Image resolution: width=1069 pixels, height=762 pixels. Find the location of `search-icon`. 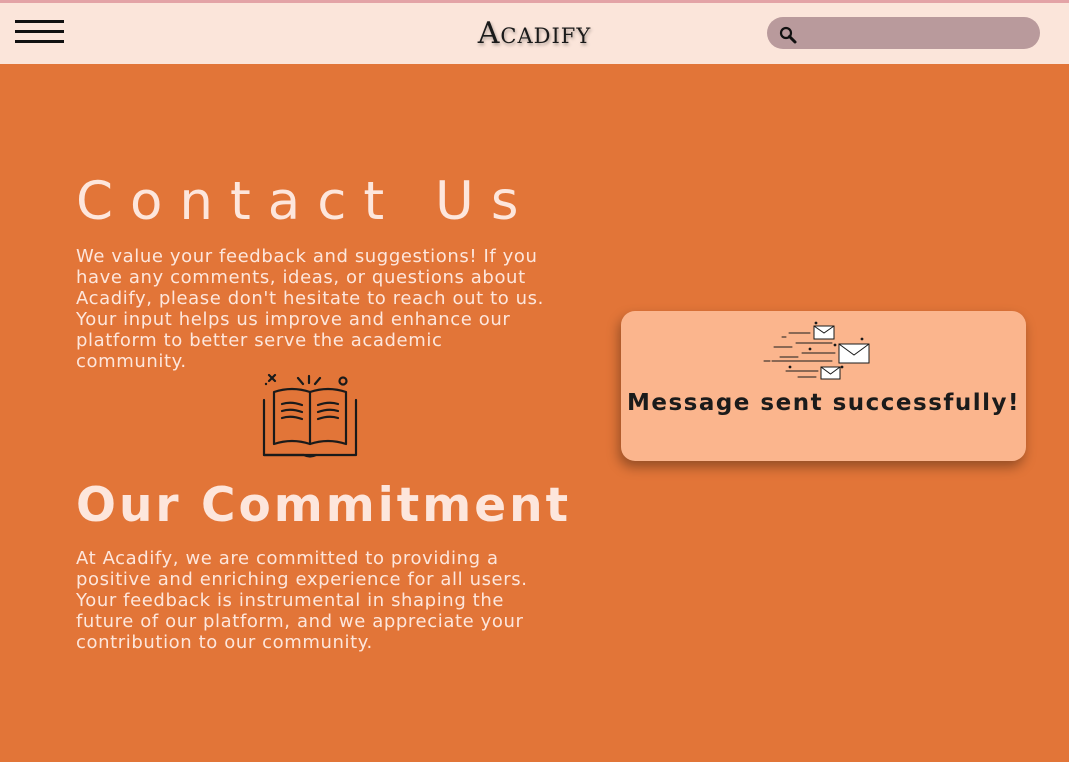

search-icon is located at coordinates (788, 35).